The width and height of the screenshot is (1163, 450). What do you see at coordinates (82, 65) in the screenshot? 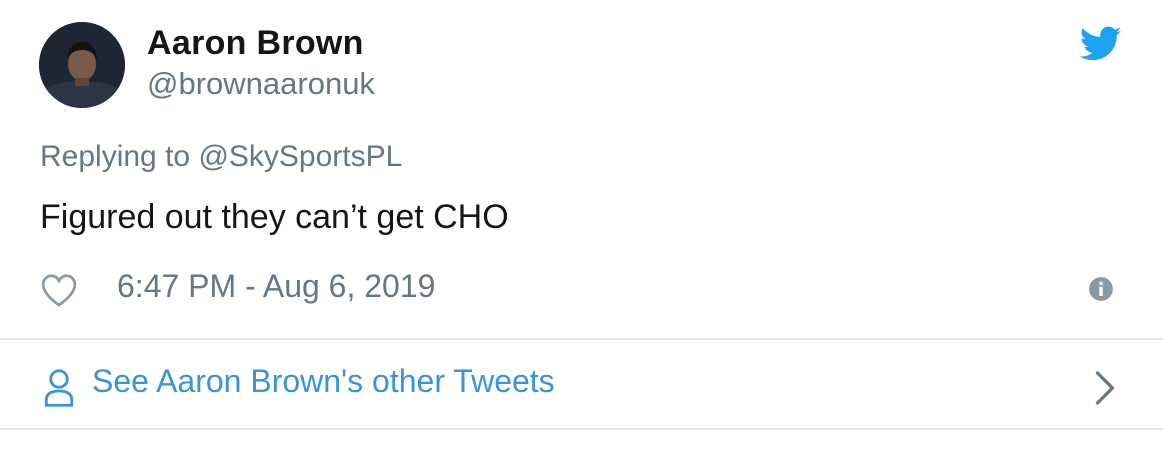
I see `avatar` at bounding box center [82, 65].